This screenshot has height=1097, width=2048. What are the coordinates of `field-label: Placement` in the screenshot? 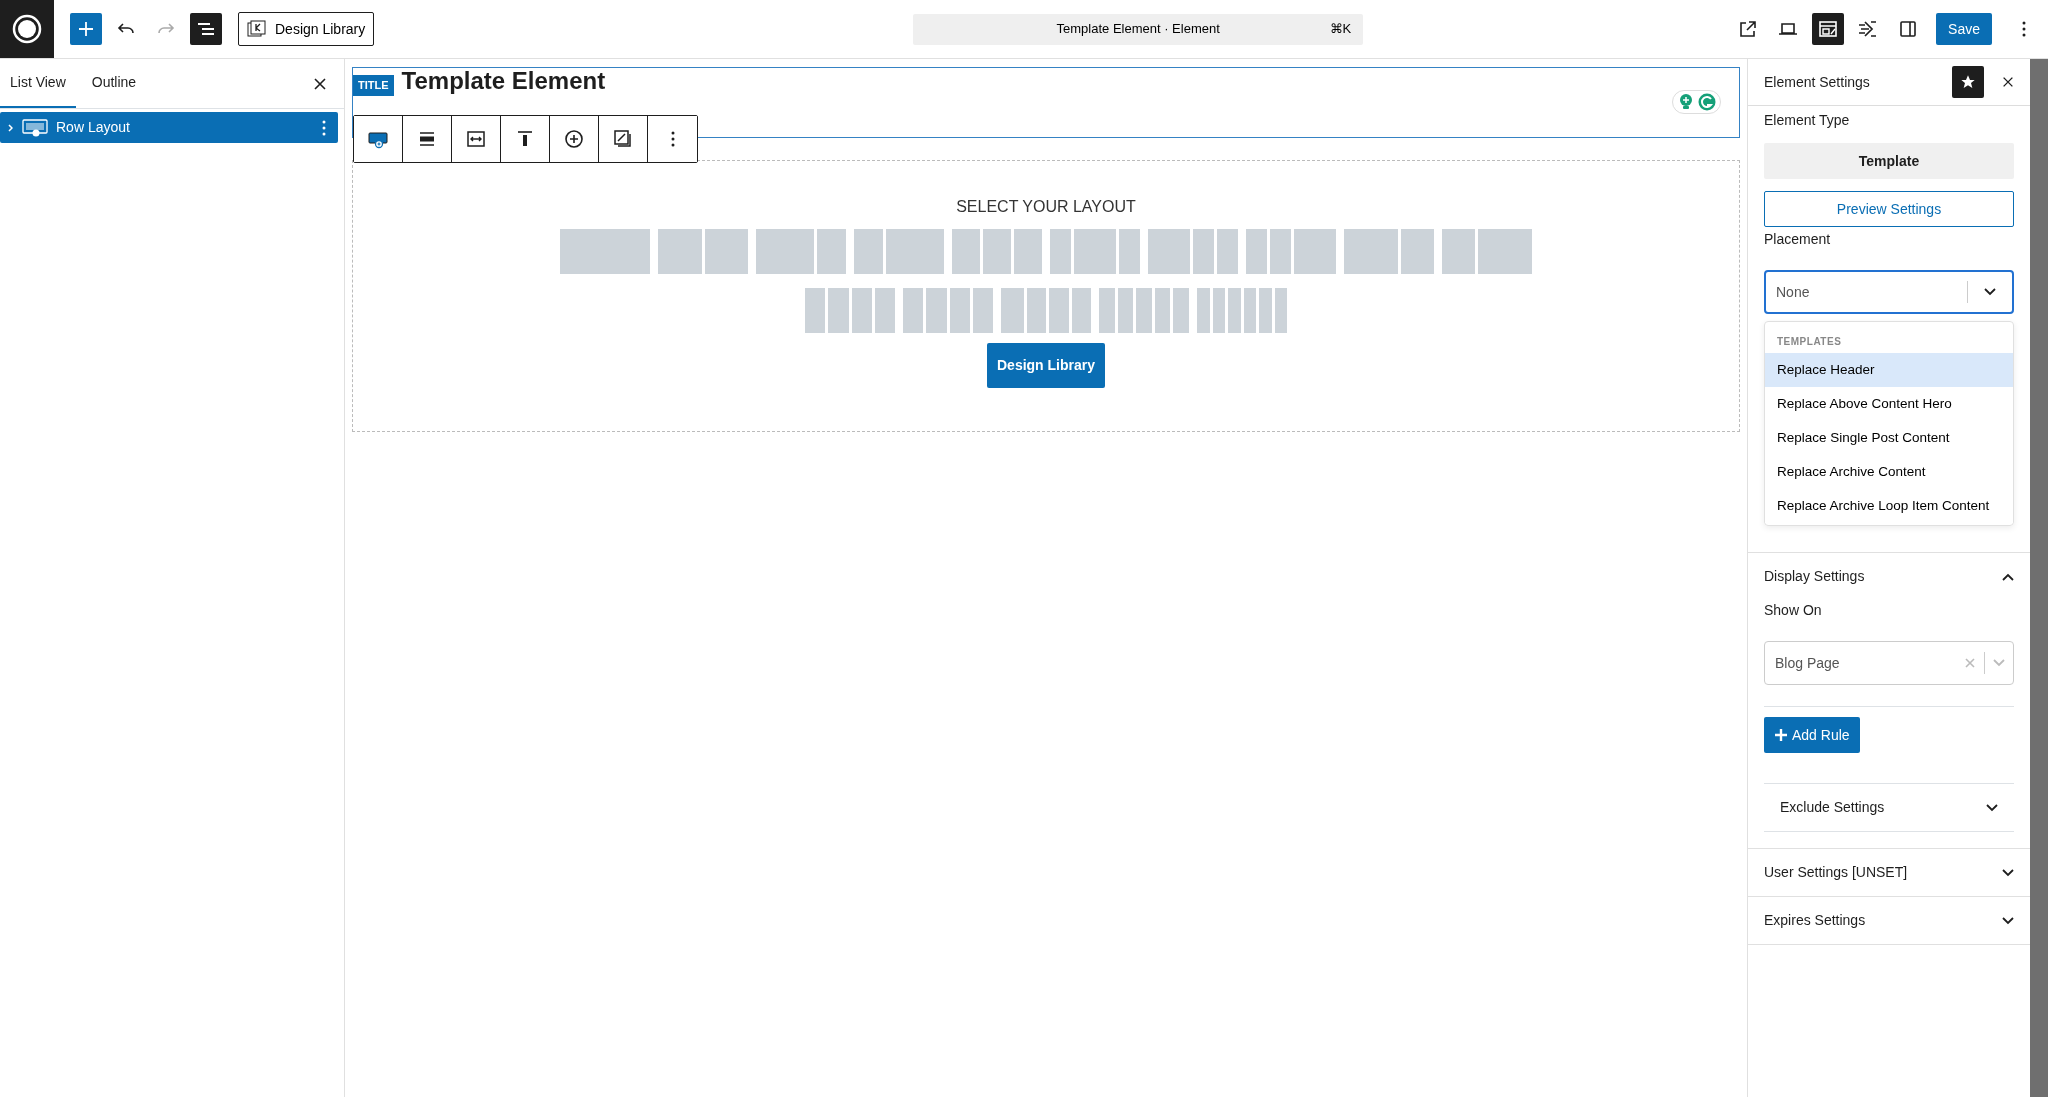 It's located at (1798, 239).